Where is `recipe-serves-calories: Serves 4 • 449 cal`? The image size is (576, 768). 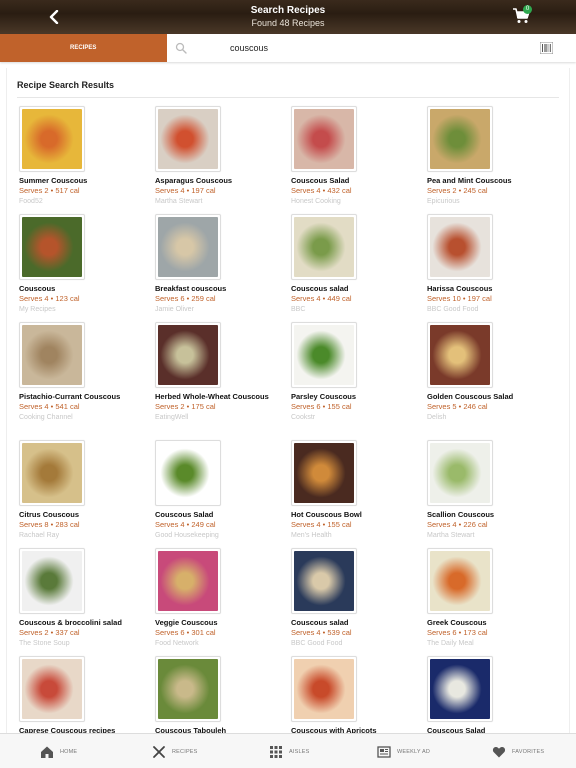
recipe-serves-calories: Serves 4 • 449 cal is located at coordinates (321, 298).